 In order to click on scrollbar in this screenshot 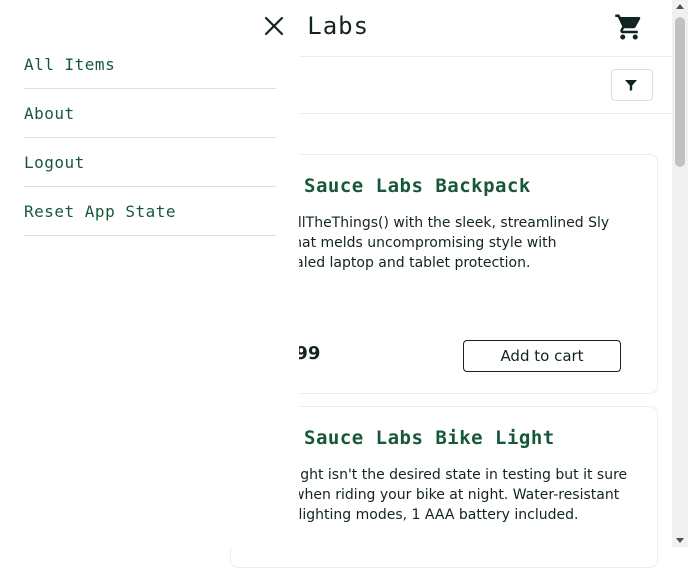, I will do `click(680, 273)`.